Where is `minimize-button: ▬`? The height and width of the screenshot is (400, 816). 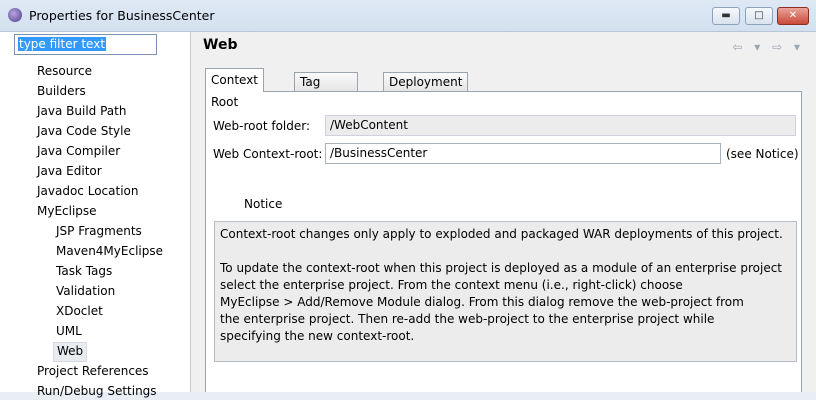 minimize-button: ▬ is located at coordinates (726, 16).